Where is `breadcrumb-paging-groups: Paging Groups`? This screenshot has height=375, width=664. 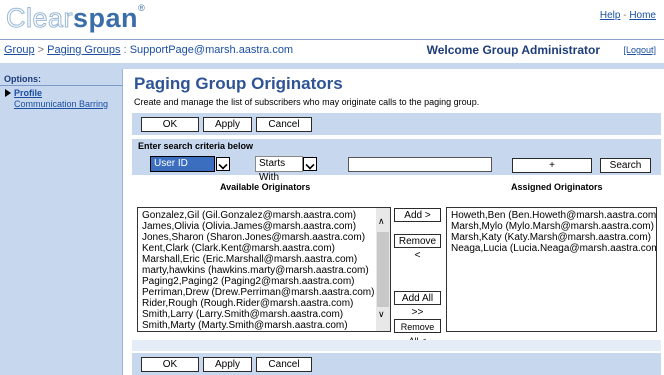 breadcrumb-paging-groups: Paging Groups is located at coordinates (83, 50).